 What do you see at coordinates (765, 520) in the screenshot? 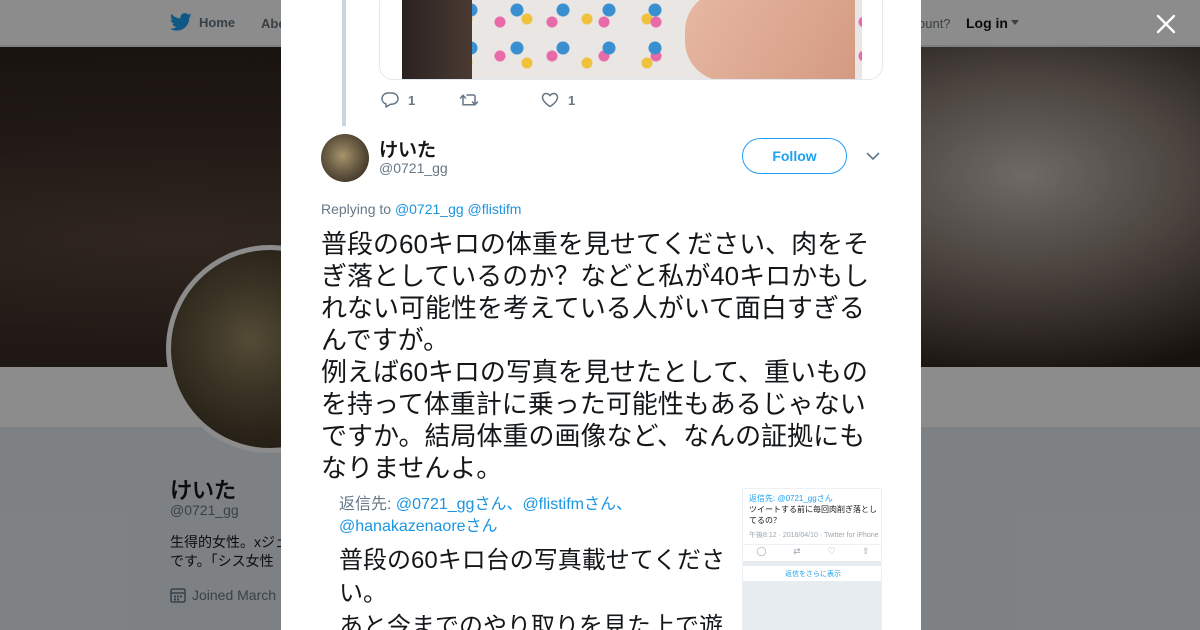
I see `screenshot-tweet-line-2: てるの？` at bounding box center [765, 520].